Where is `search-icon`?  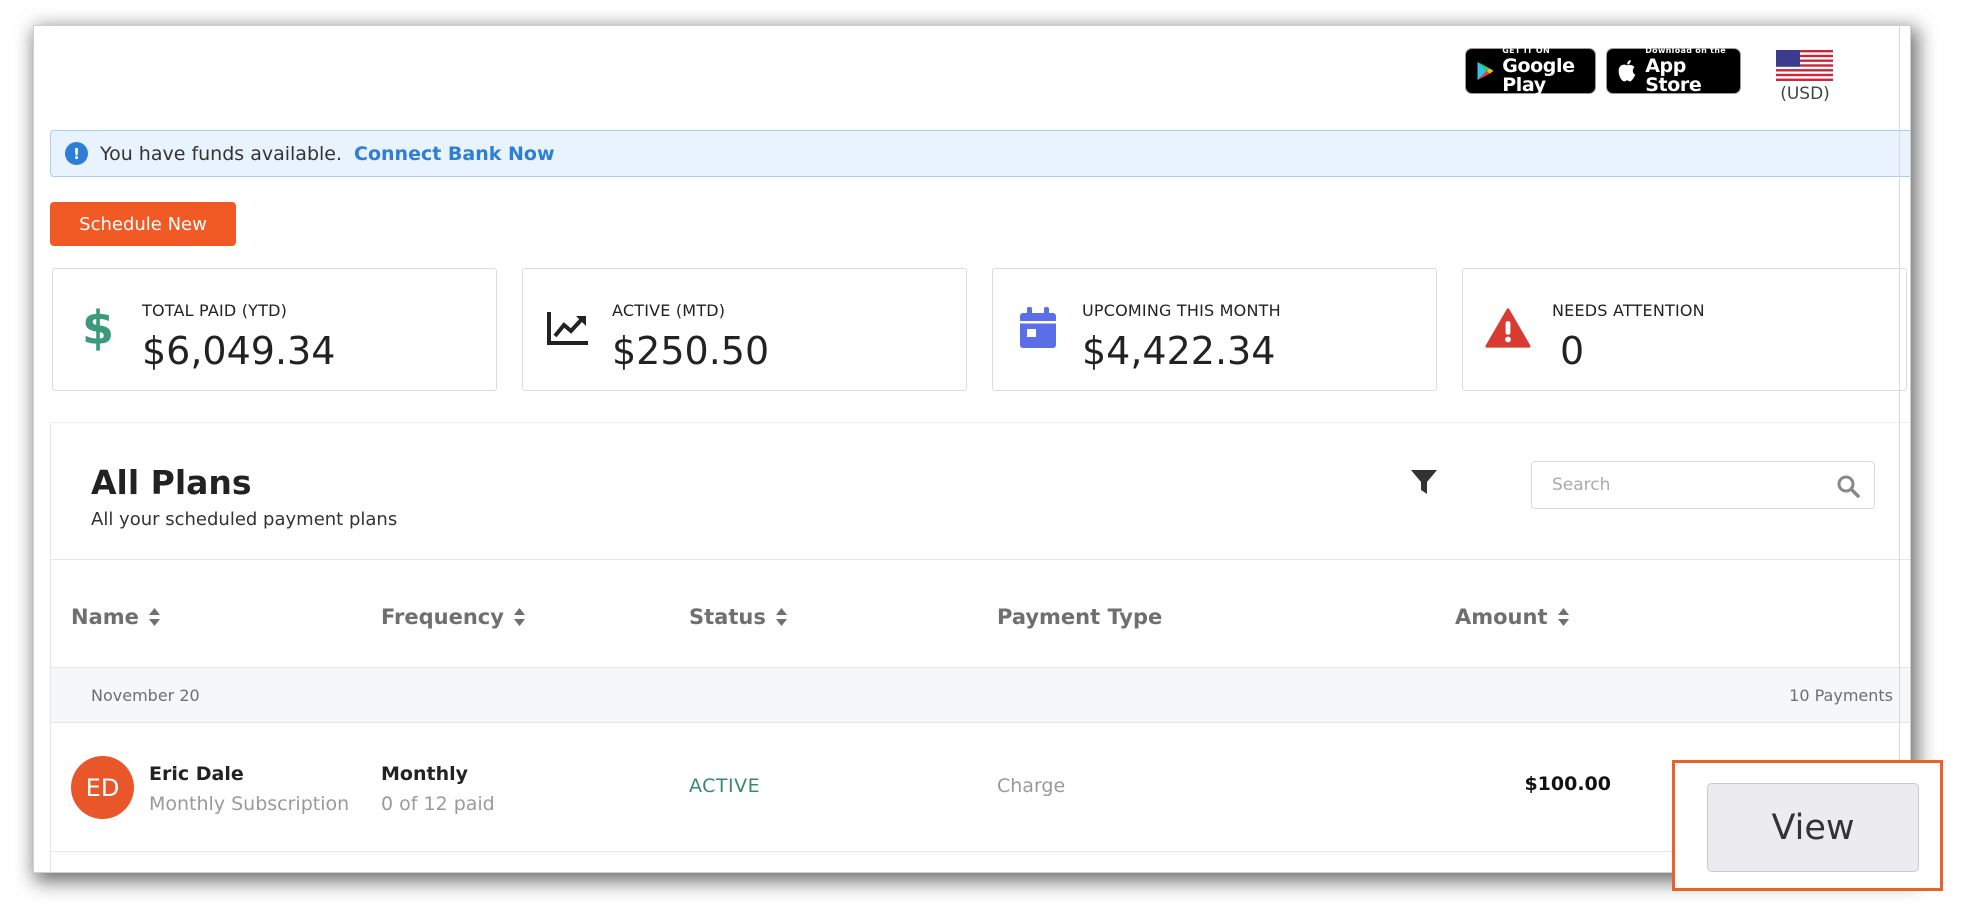
search-icon is located at coordinates (1848, 486).